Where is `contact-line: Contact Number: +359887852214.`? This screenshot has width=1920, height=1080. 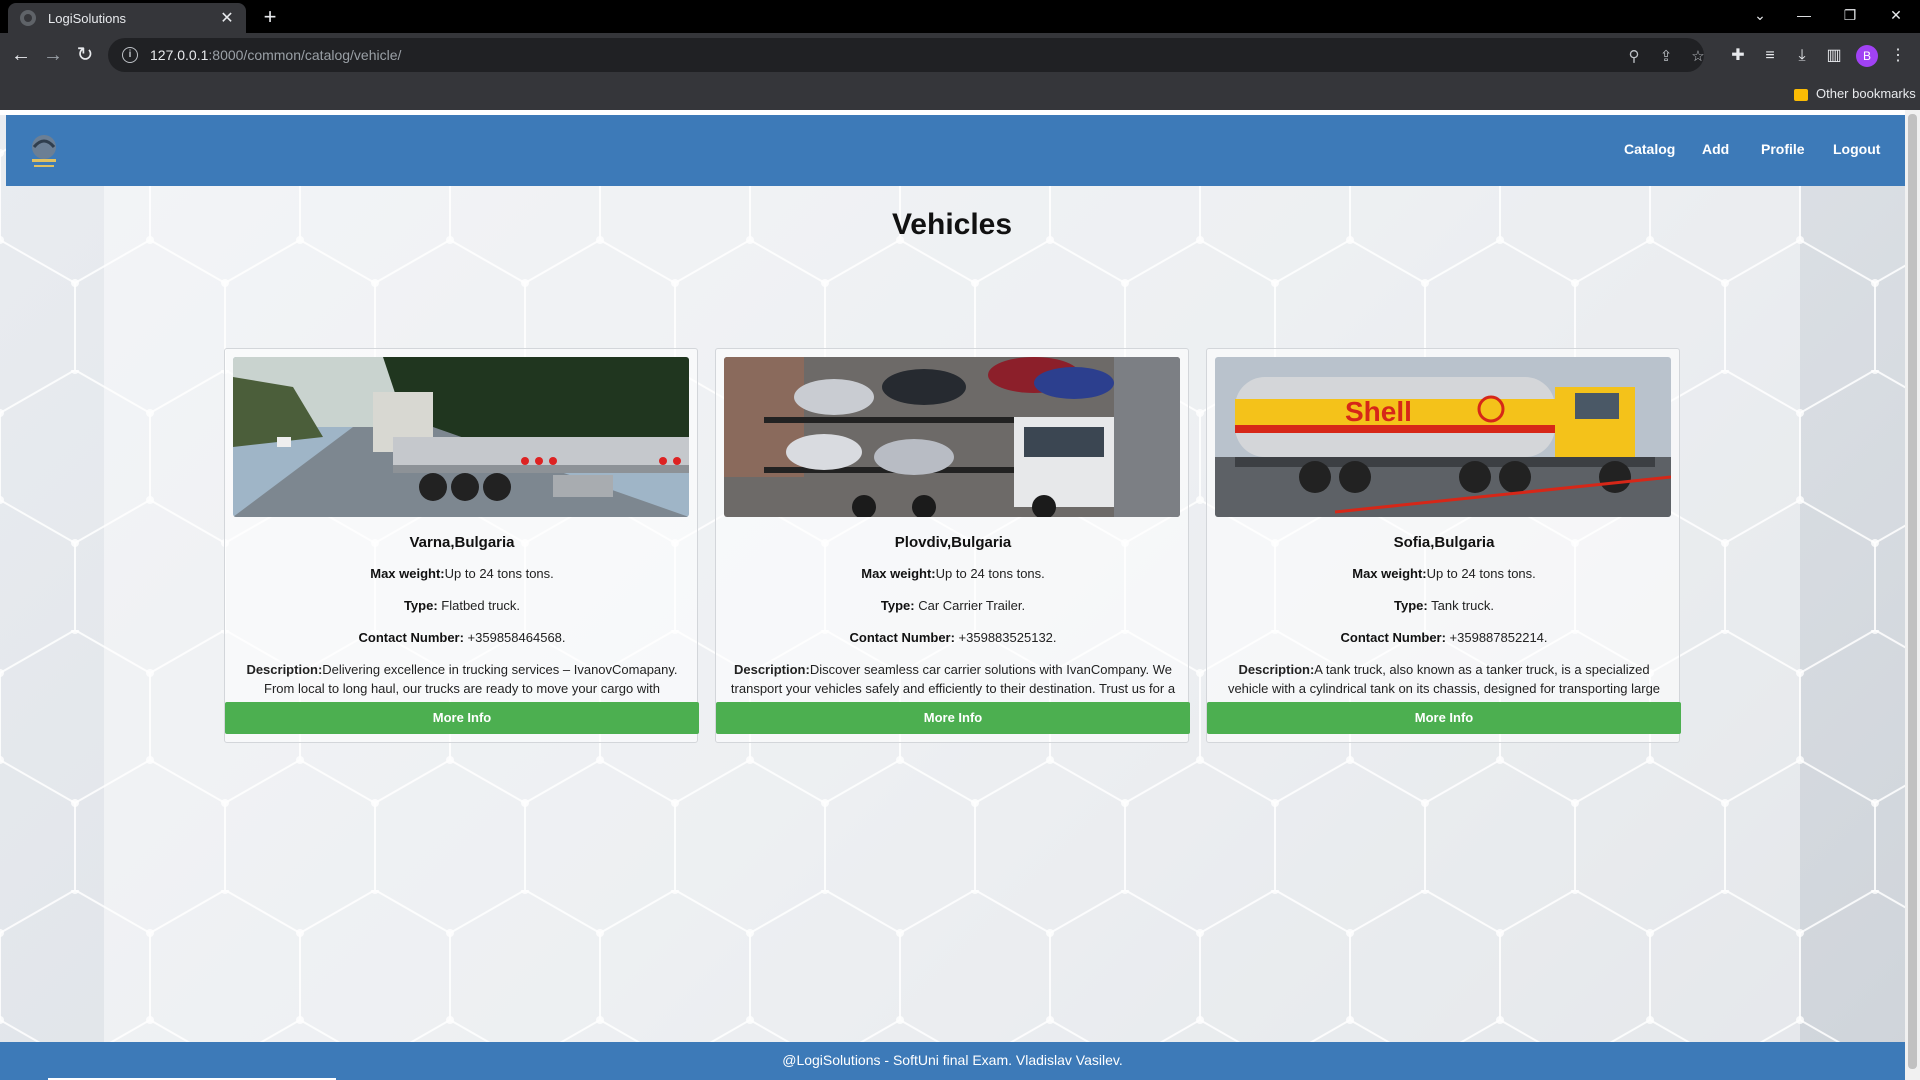 contact-line: Contact Number: +359887852214. is located at coordinates (1444, 637).